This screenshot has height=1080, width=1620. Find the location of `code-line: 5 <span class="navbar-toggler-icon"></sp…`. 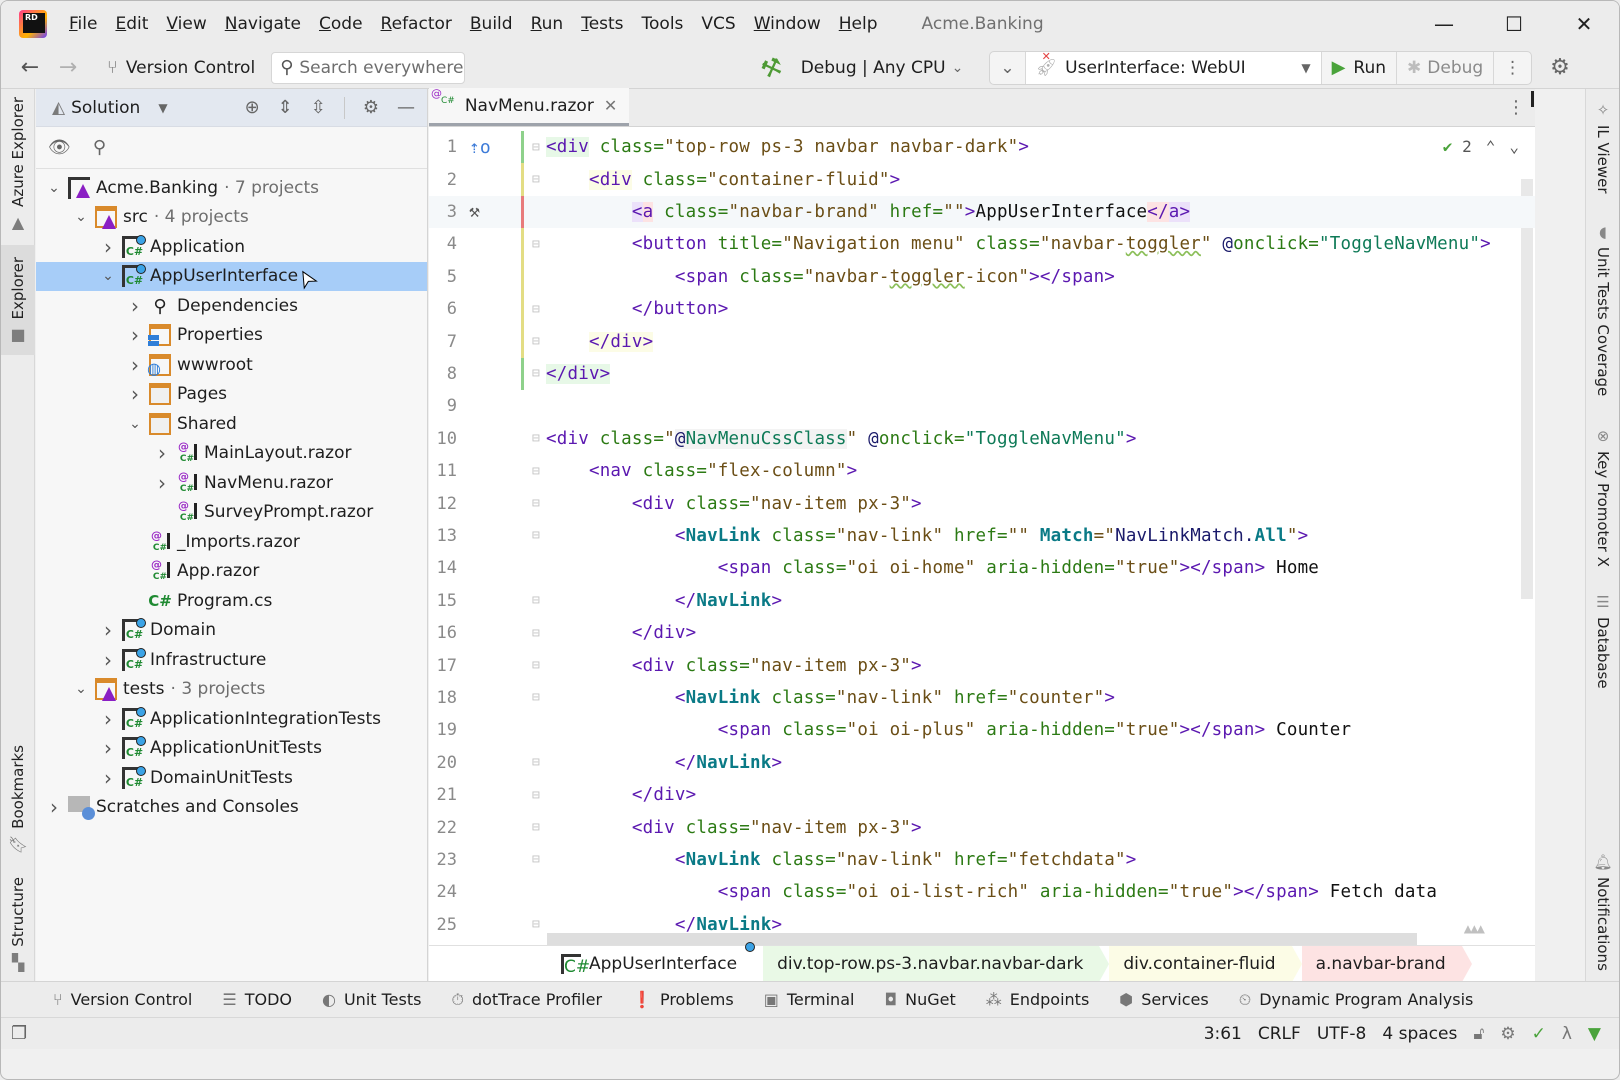

code-line: 5 <span class="navbar-toggler-icon"></sp… is located at coordinates (982, 276).